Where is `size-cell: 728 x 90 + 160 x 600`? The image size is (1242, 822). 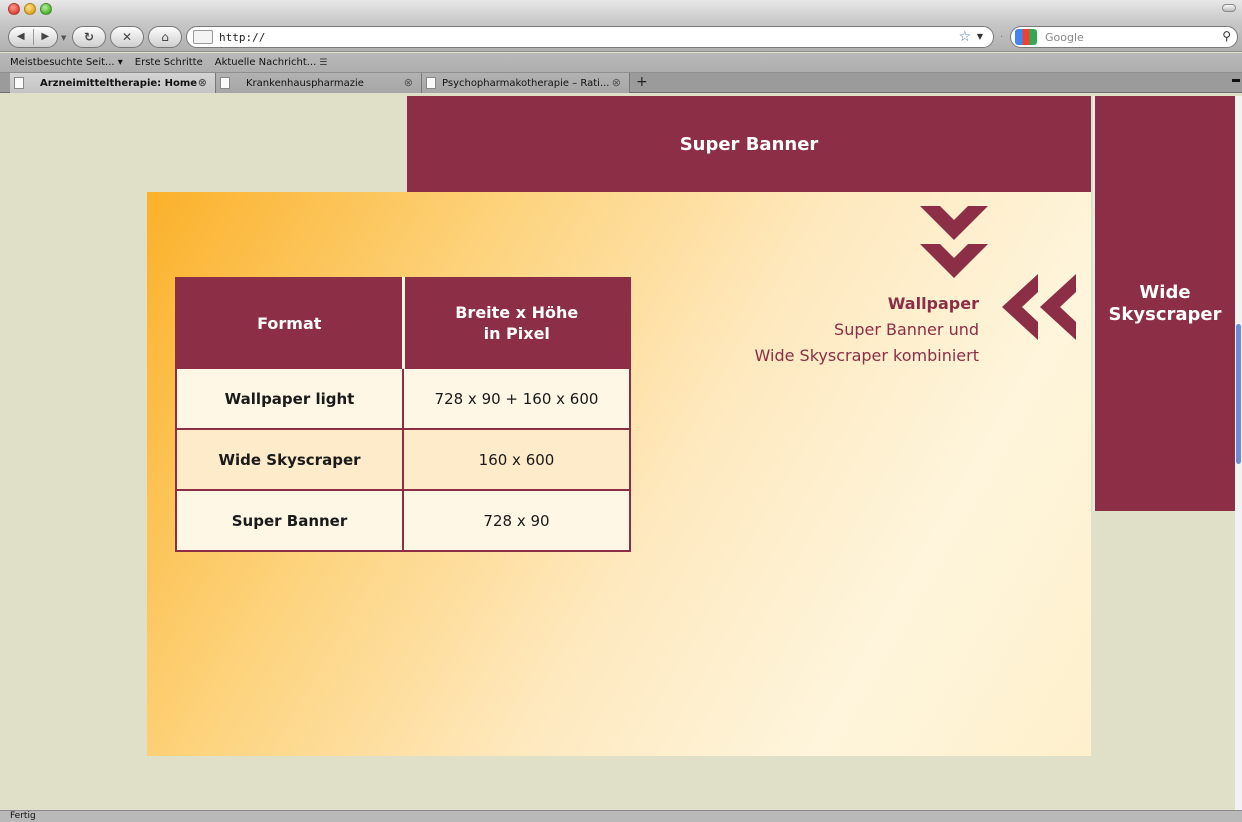
size-cell: 728 x 90 + 160 x 600 is located at coordinates (516, 398).